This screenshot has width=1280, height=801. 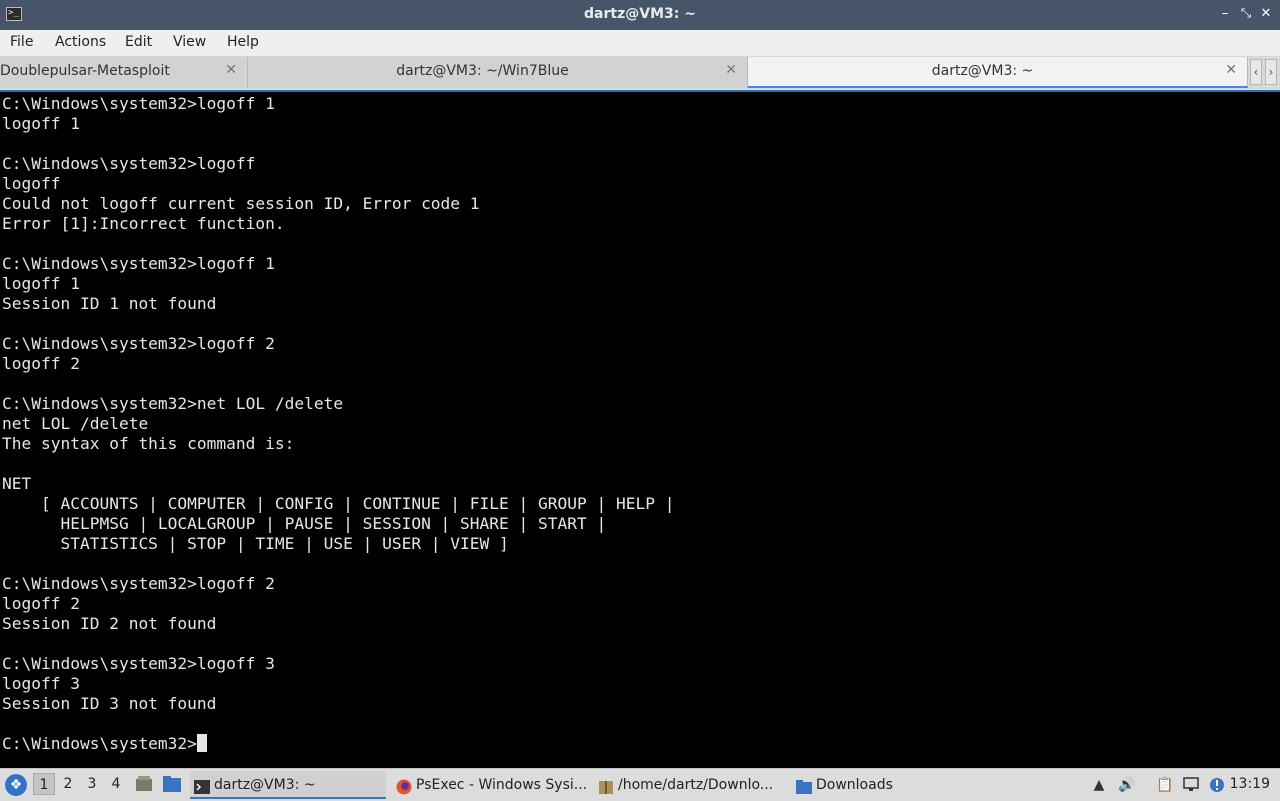 What do you see at coordinates (109, 303) in the screenshot?
I see `terminal-line: Session ID 1 not found` at bounding box center [109, 303].